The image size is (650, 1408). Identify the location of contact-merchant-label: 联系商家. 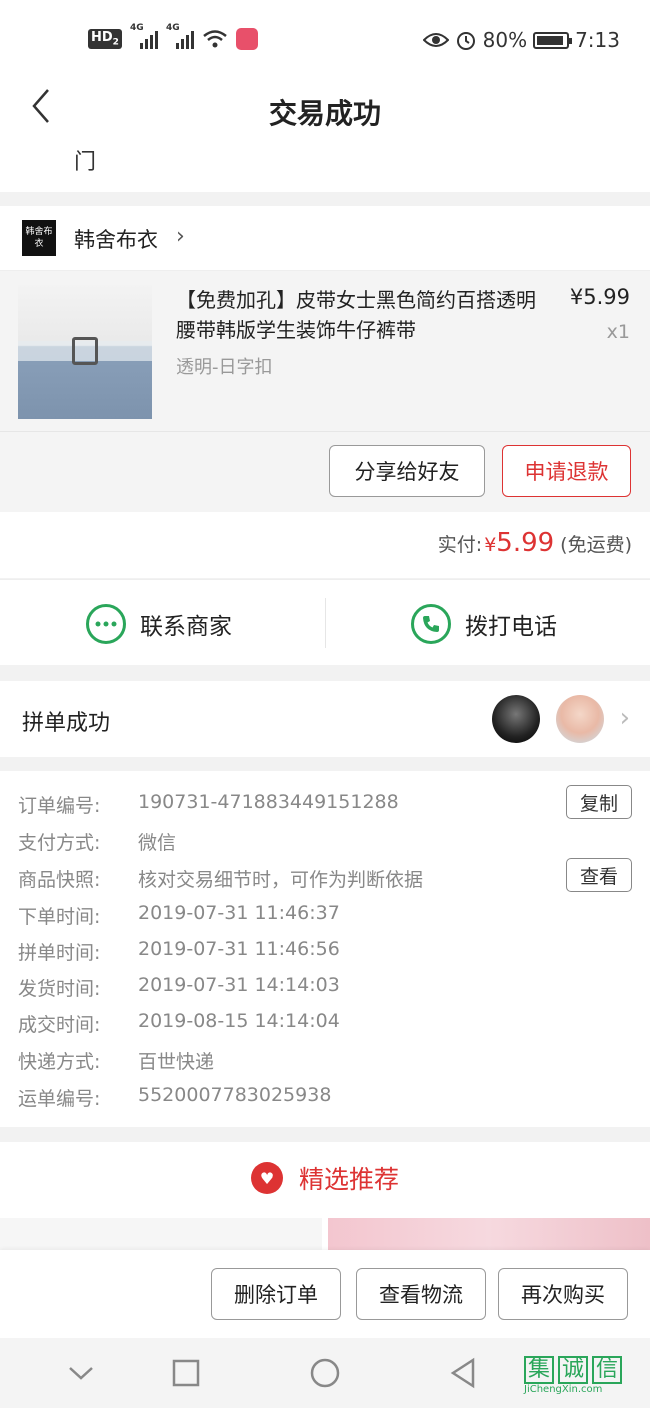
(186, 627).